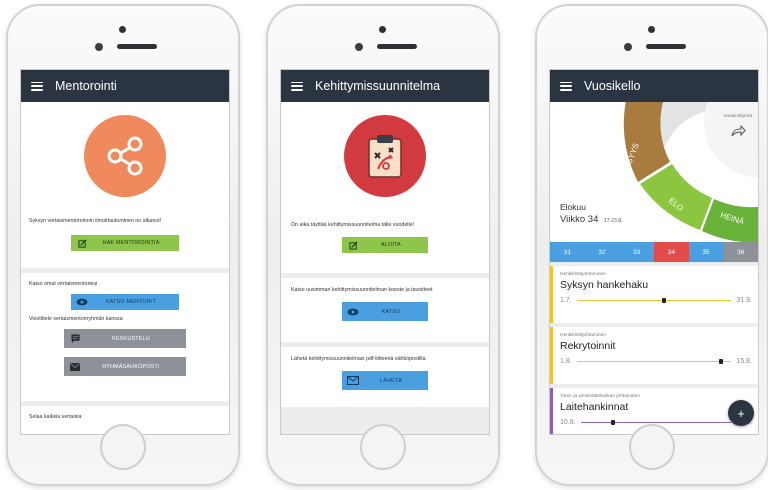 Image resolution: width=768 pixels, height=490 pixels. What do you see at coordinates (671, 252) in the screenshot?
I see `week-34-selected: 34` at bounding box center [671, 252].